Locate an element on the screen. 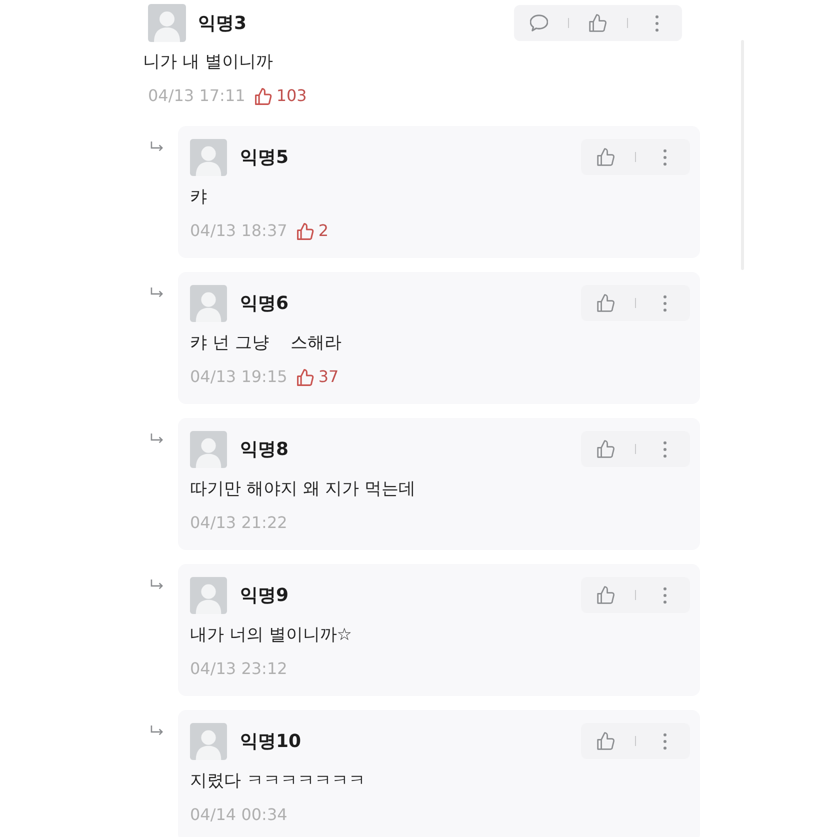 The width and height of the screenshot is (840, 837). author-name: 익명10 is located at coordinates (271, 741).